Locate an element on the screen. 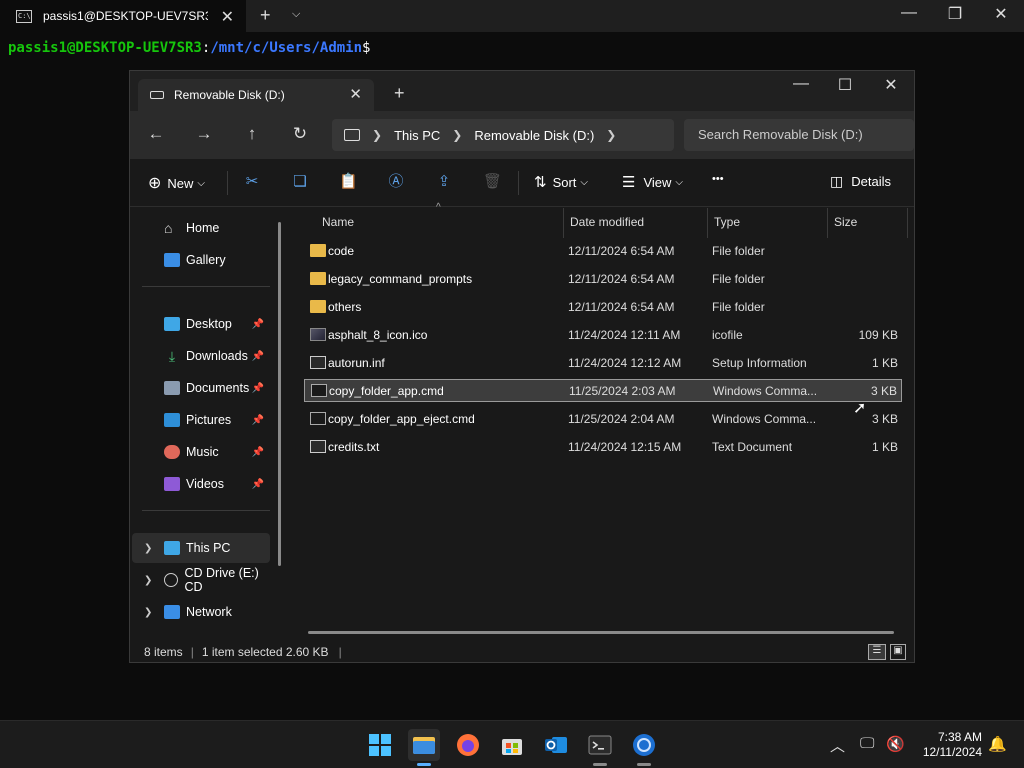  cut-icon: ✂ is located at coordinates (252, 182).